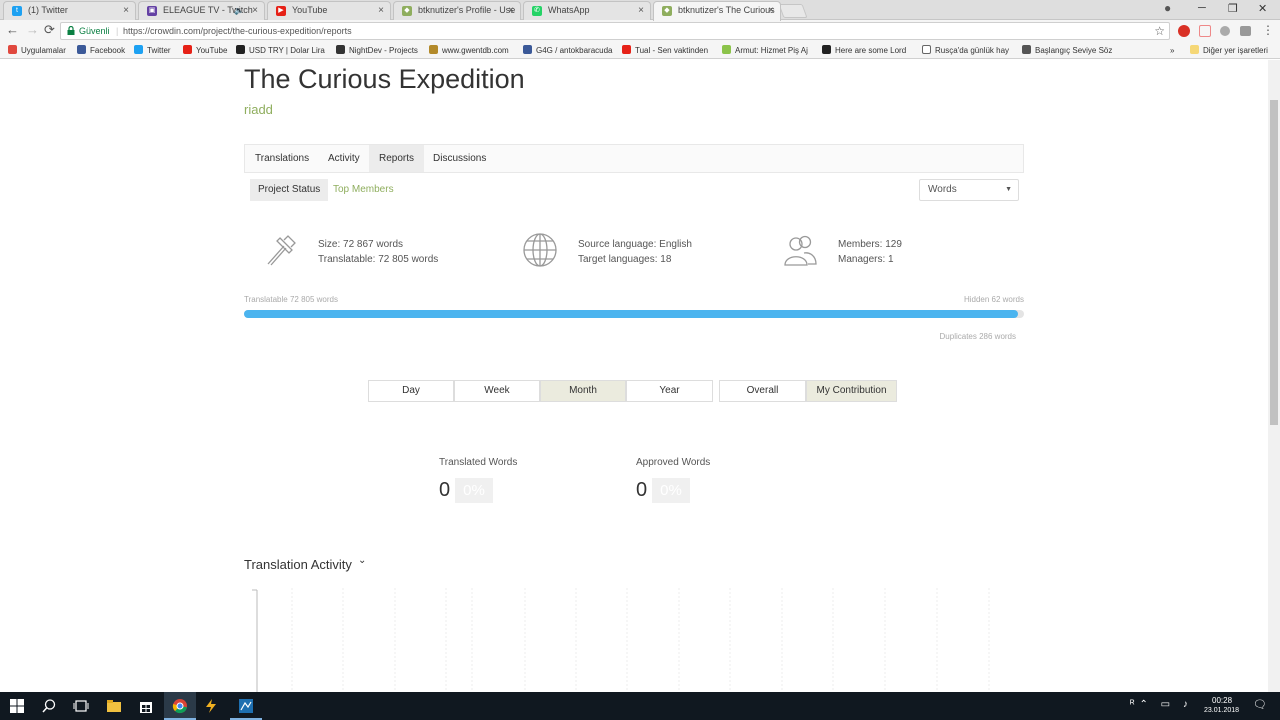 This screenshot has height=720, width=1280. What do you see at coordinates (717, 11) in the screenshot?
I see `browser-tab: ◆ btknutizer's The Curious ×` at bounding box center [717, 11].